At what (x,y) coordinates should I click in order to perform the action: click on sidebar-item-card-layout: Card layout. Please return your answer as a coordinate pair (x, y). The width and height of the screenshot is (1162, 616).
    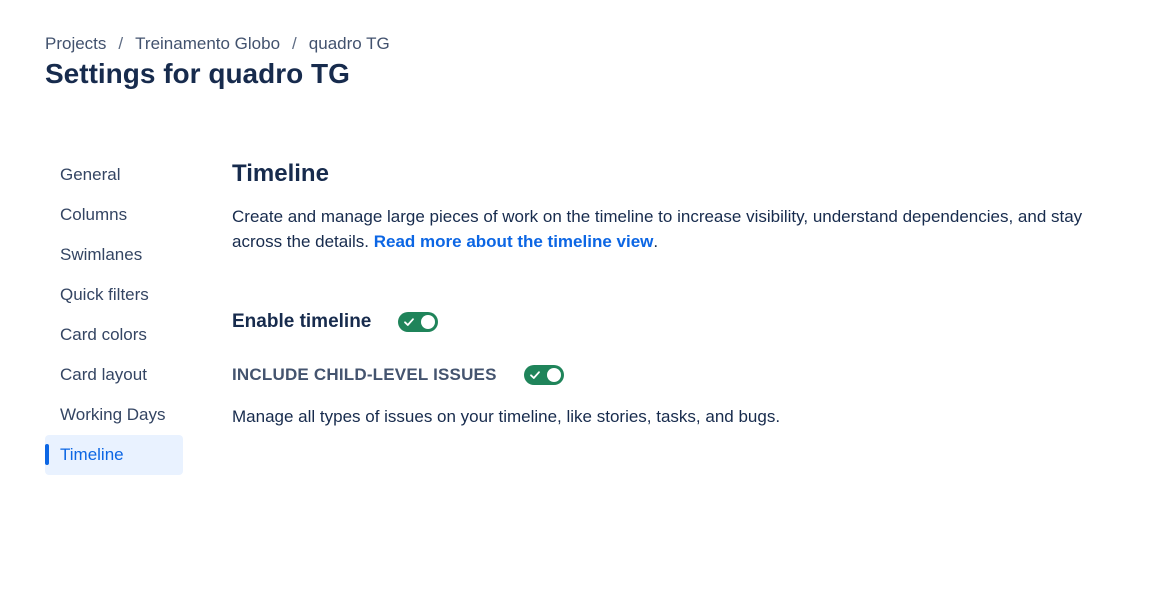
    Looking at the image, I should click on (114, 375).